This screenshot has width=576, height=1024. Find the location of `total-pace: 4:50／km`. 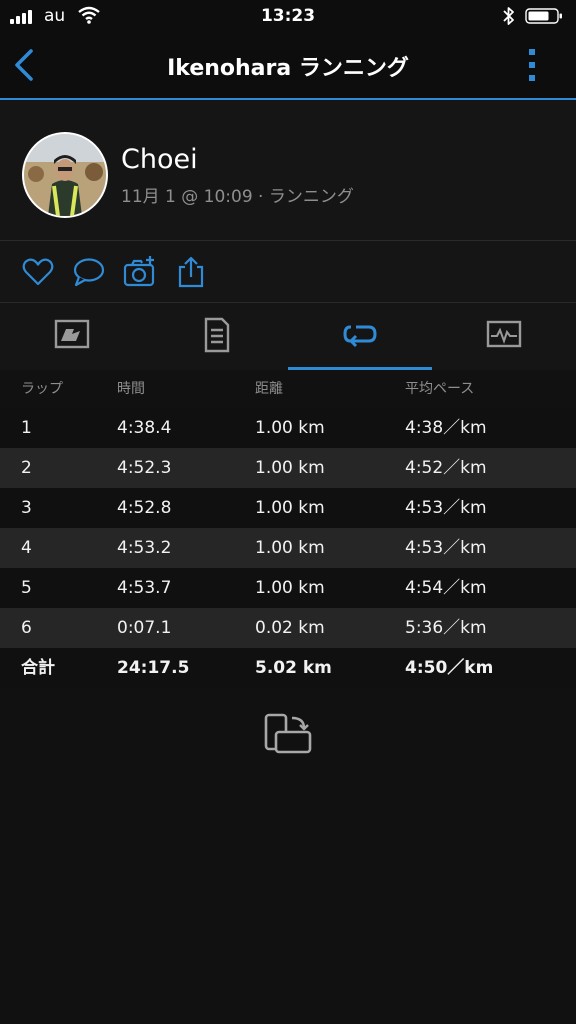

total-pace: 4:50／km is located at coordinates (449, 668).